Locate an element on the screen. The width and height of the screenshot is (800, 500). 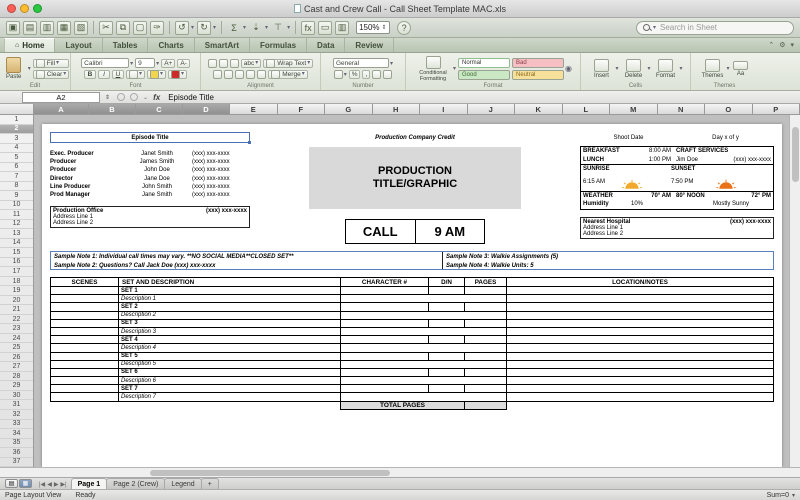
table-row: SET 2 is located at coordinates (412, 307).